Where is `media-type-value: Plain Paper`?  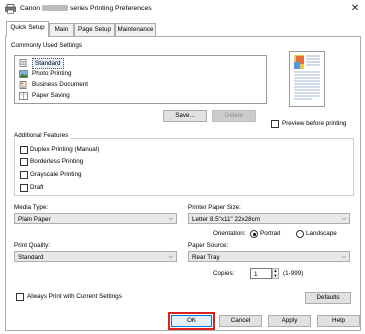
media-type-value: Plain Paper is located at coordinates (34, 219).